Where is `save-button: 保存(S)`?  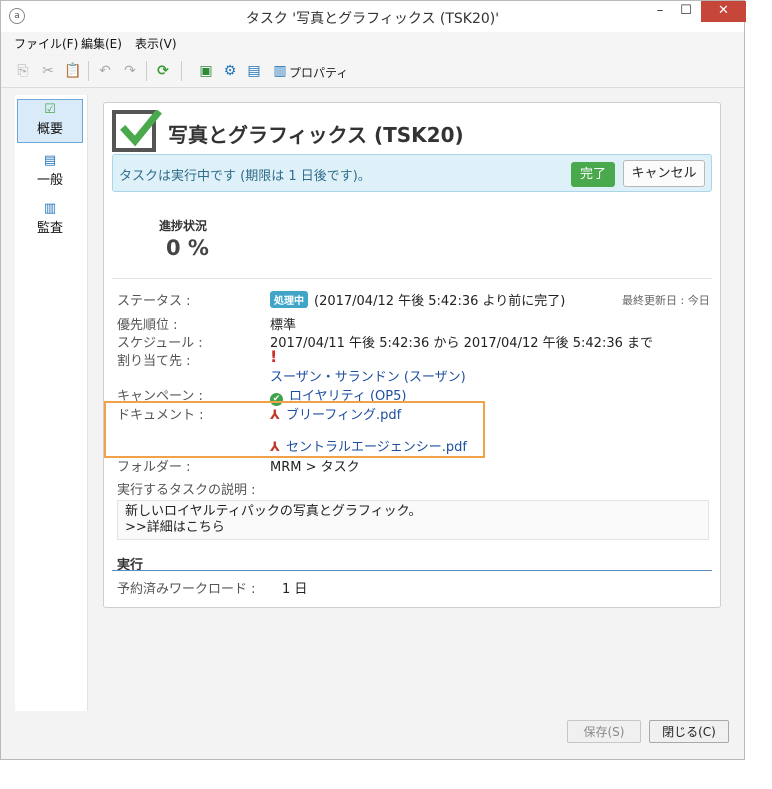
save-button: 保存(S) is located at coordinates (604, 731).